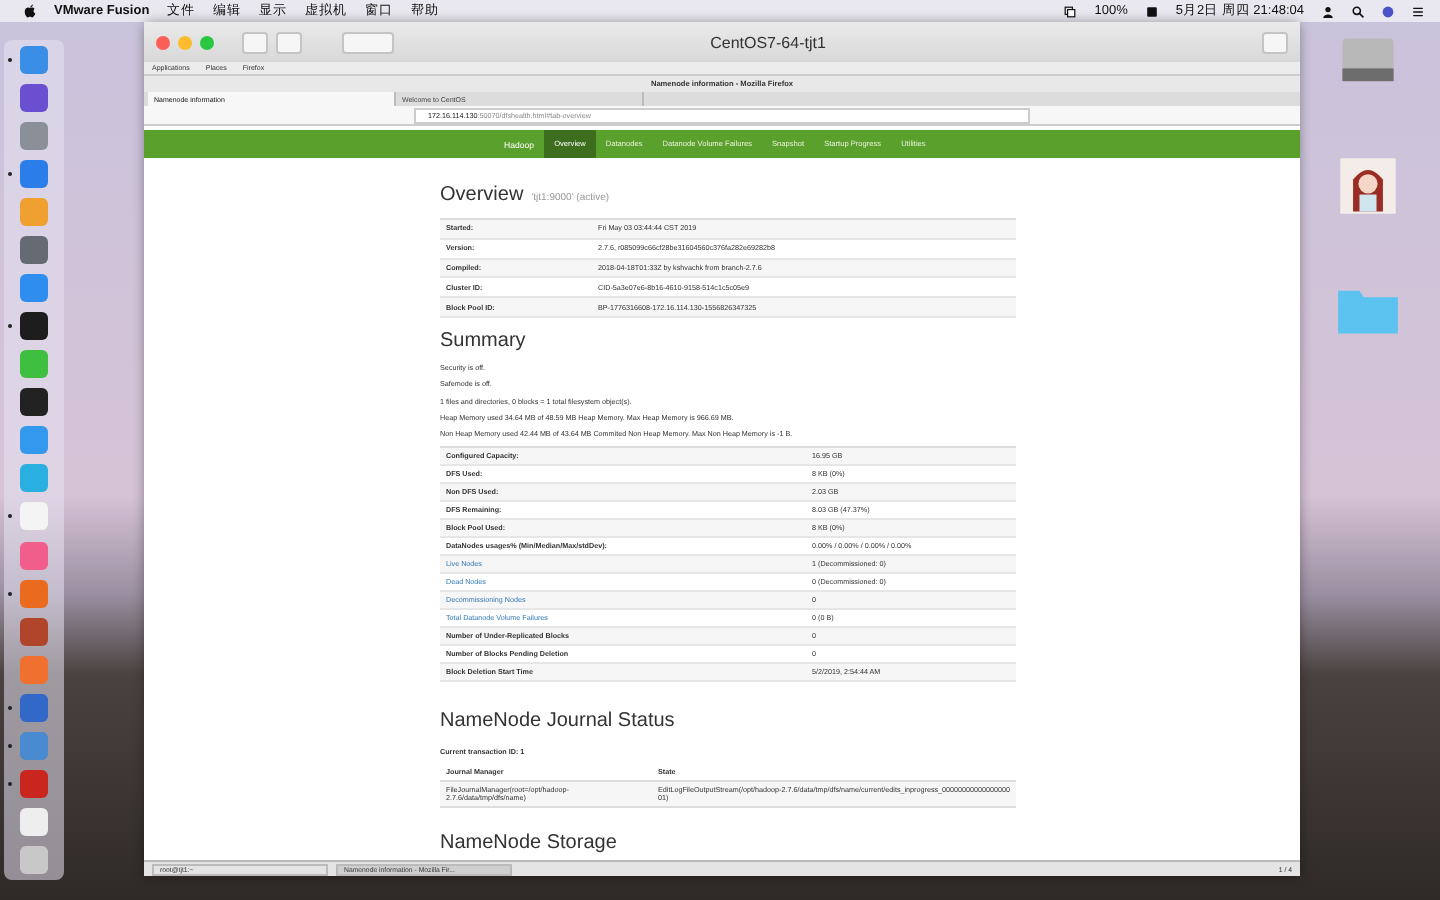 The width and height of the screenshot is (1440, 900). I want to click on fullscreen-button, so click(1275, 42).